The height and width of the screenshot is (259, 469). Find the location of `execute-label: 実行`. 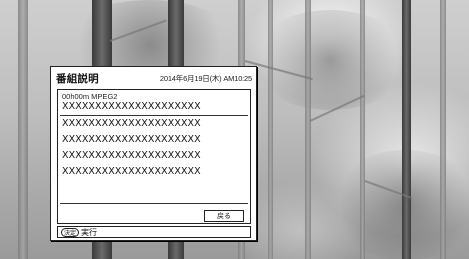

execute-label: 実行 is located at coordinates (89, 232).